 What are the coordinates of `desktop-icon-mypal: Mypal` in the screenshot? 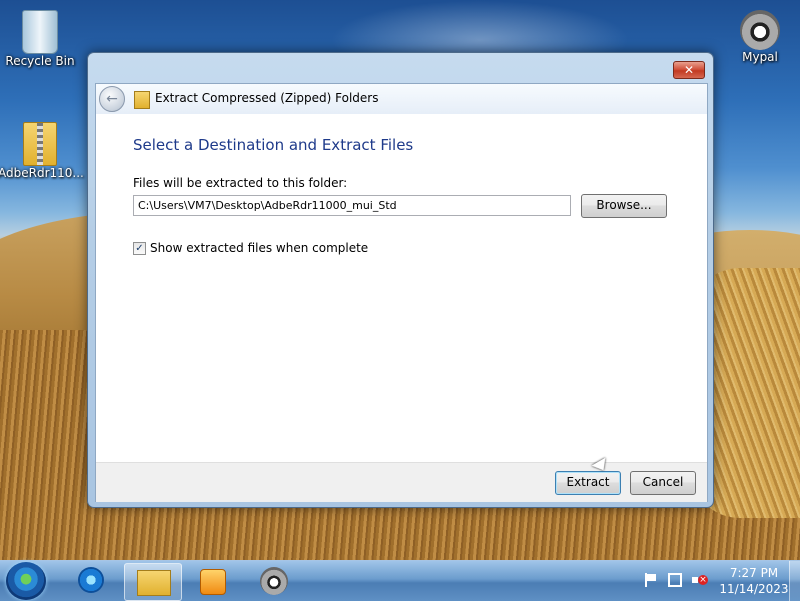 It's located at (759, 34).